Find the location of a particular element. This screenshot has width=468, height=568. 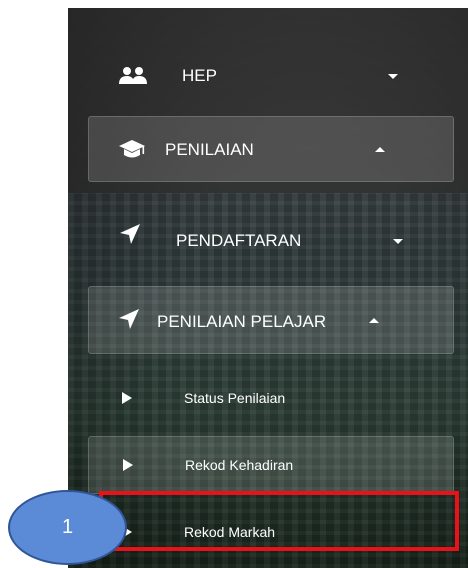

menu-item-penilaian-pelajar: PENILAIAN PELAJAR is located at coordinates (271, 320).